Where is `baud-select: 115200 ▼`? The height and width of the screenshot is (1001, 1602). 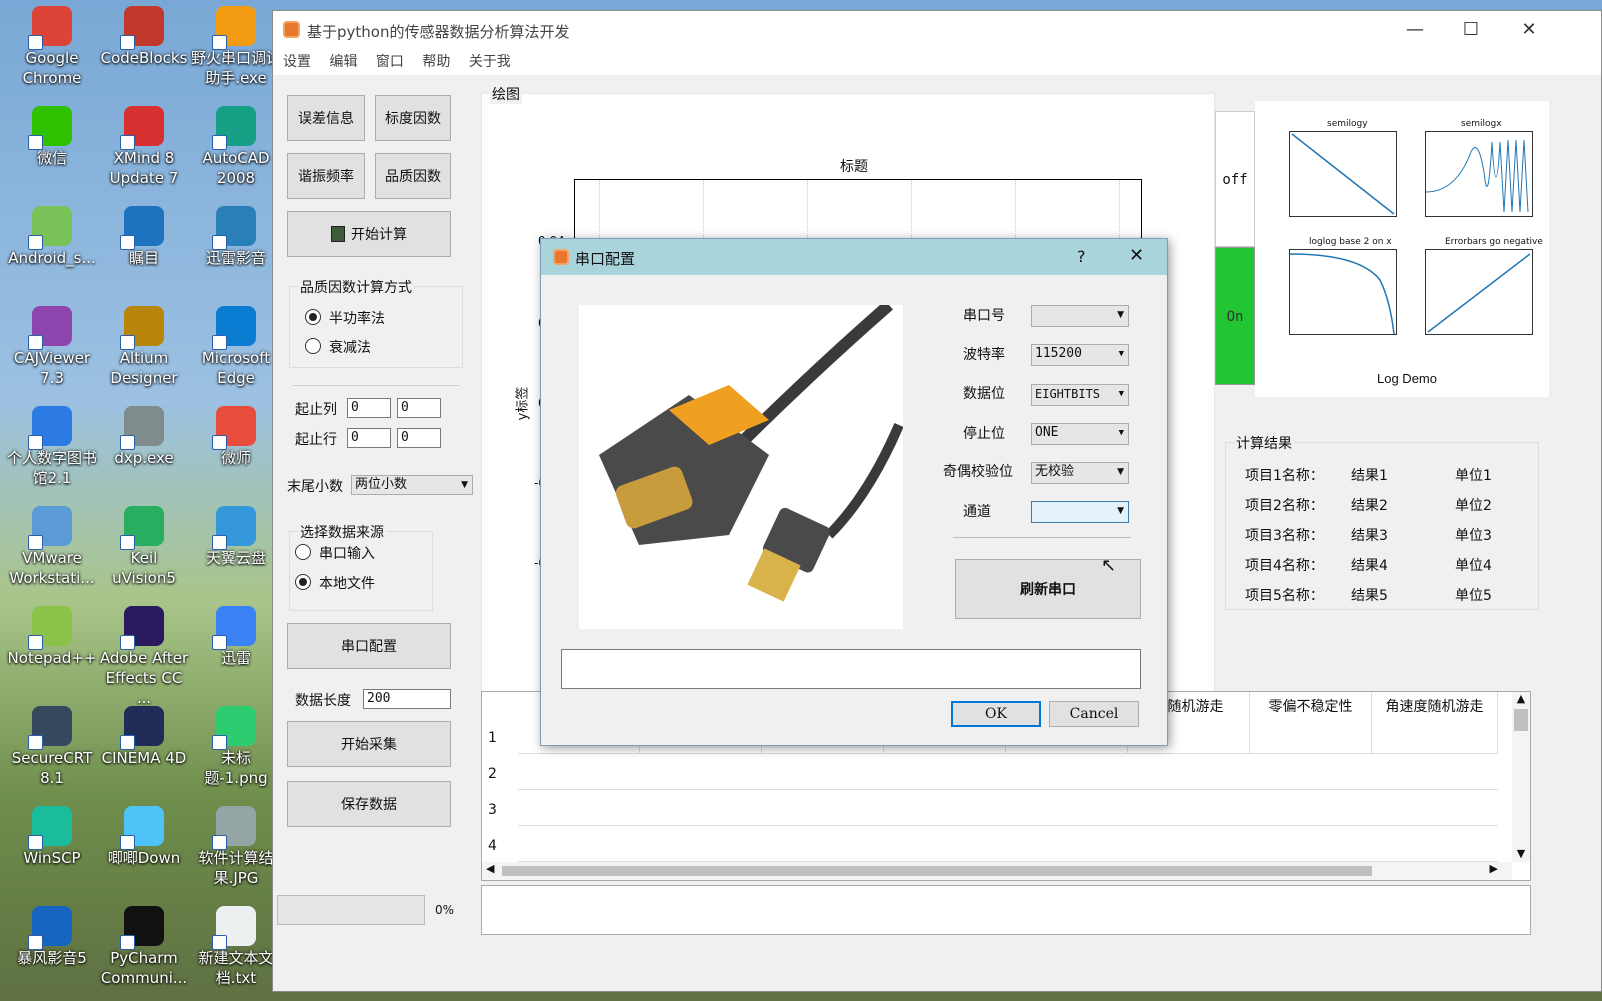
baud-select: 115200 ▼ is located at coordinates (1080, 355).